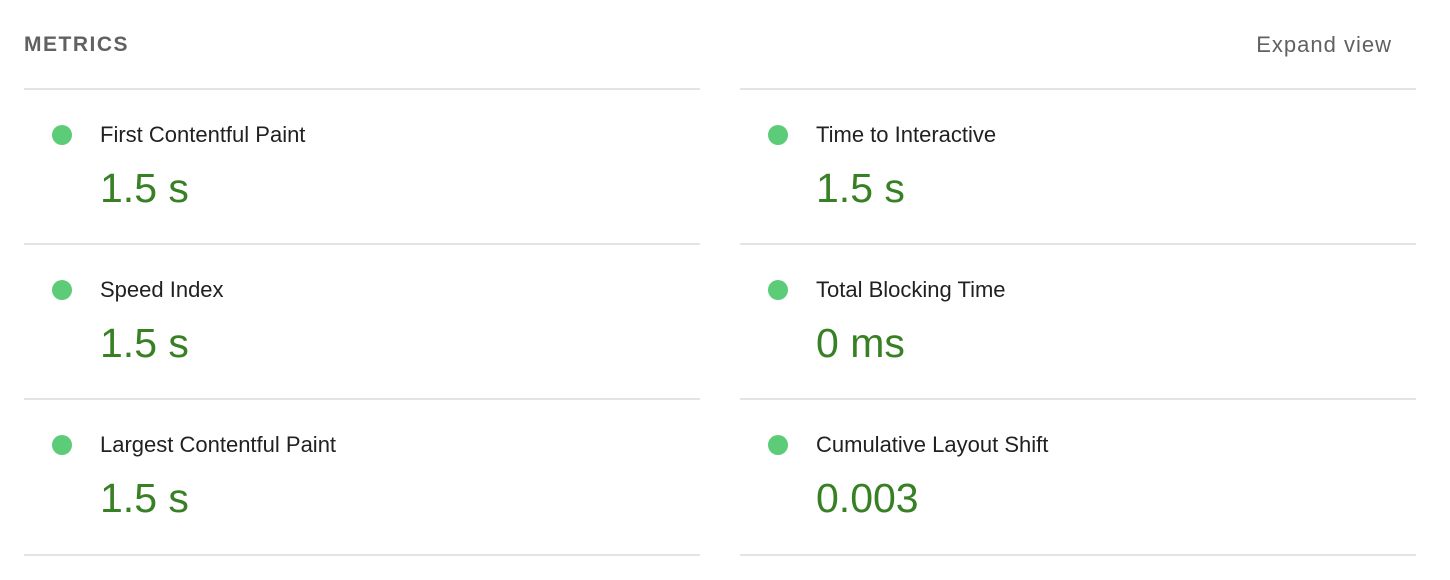 The height and width of the screenshot is (580, 1450). What do you see at coordinates (362, 165) in the screenshot?
I see `metric-first-contentful-paint: First Contentful Paint 1.5 s` at bounding box center [362, 165].